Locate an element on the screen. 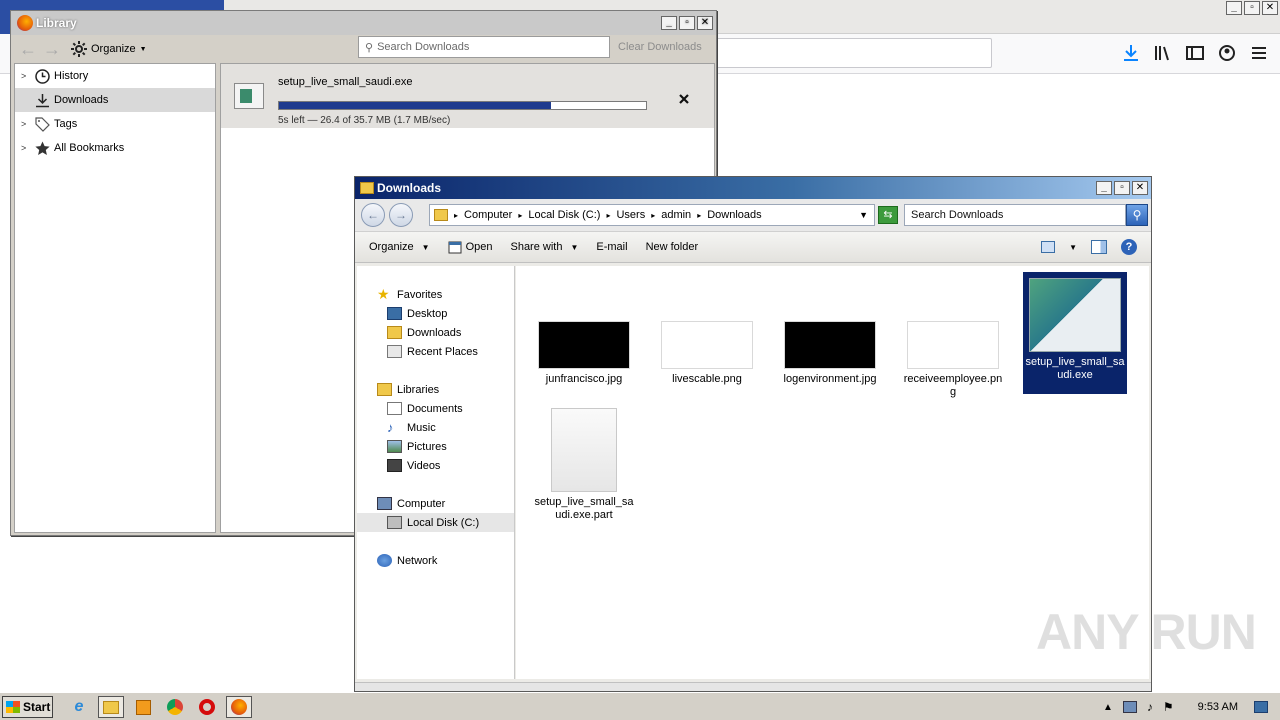  show-desktop-button is located at coordinates (1261, 707).